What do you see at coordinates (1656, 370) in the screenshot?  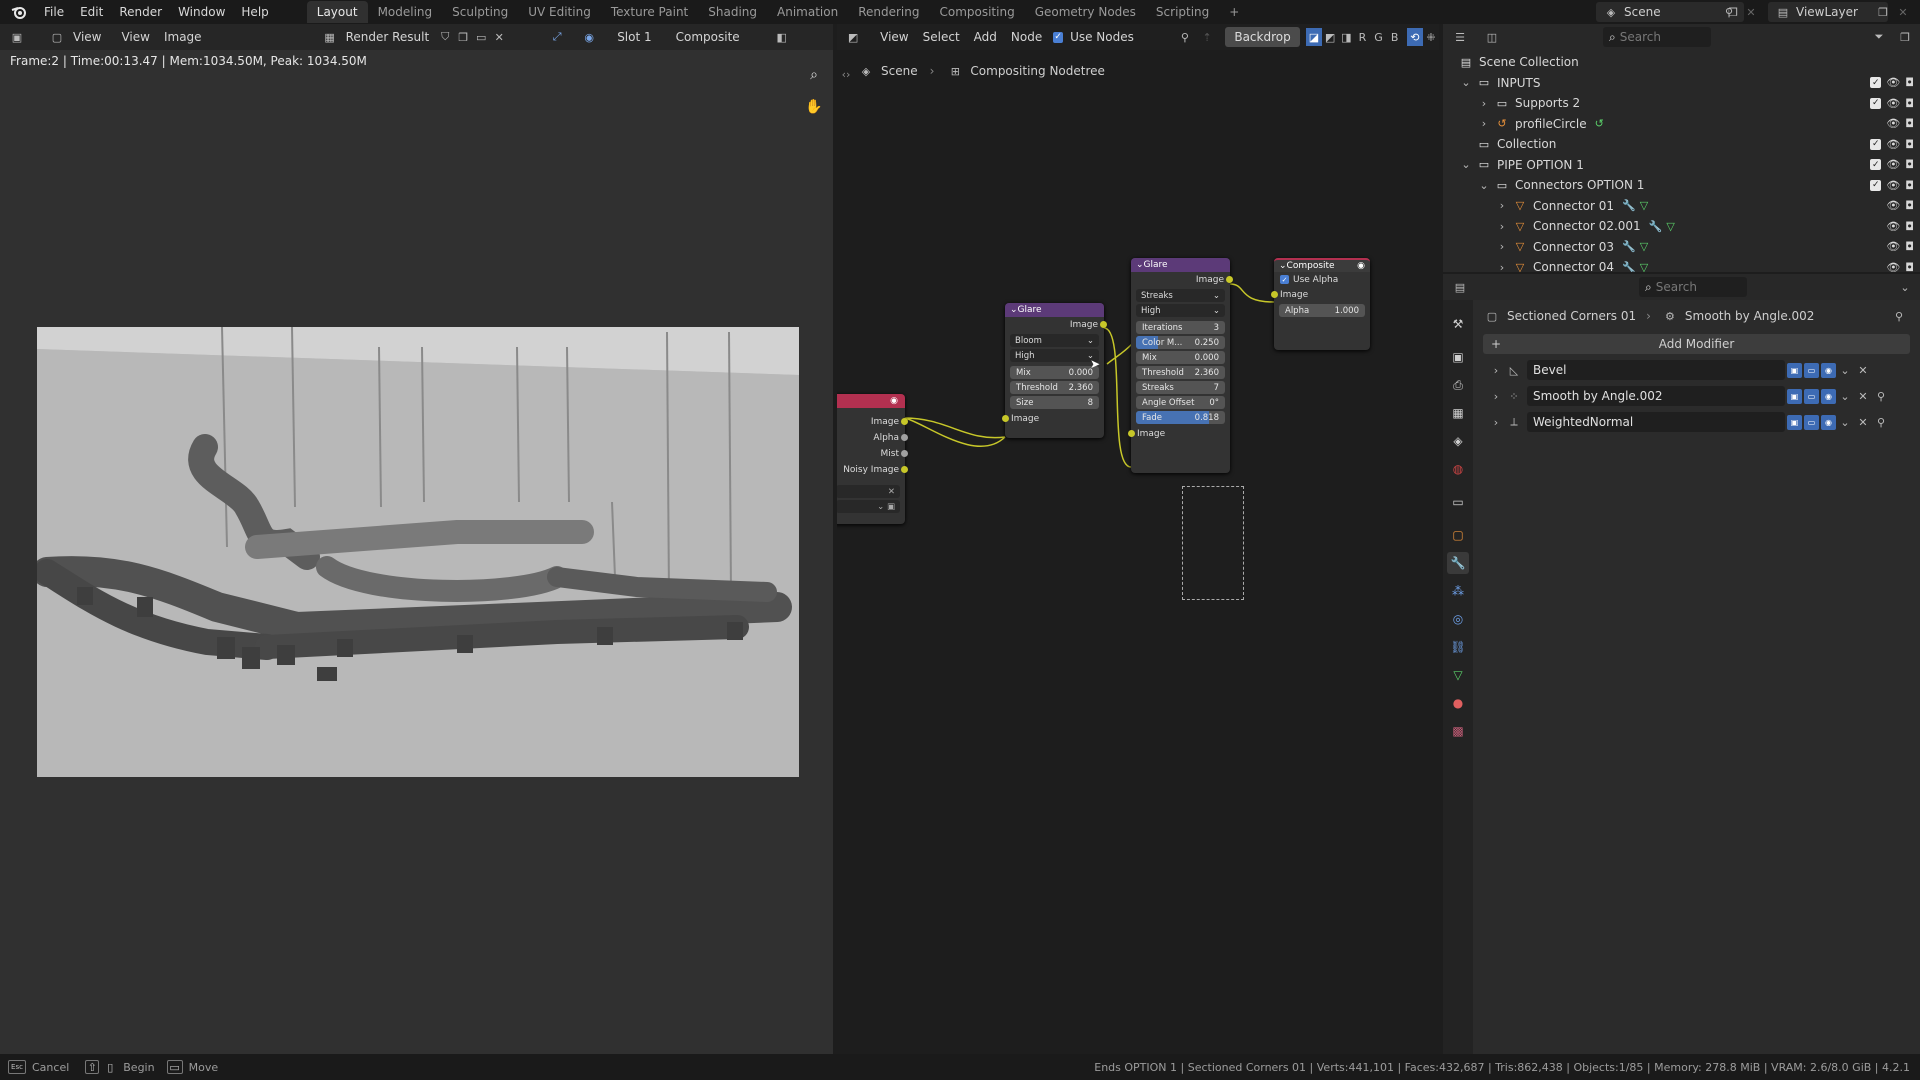 I see `modifier-name-field: Bevel` at bounding box center [1656, 370].